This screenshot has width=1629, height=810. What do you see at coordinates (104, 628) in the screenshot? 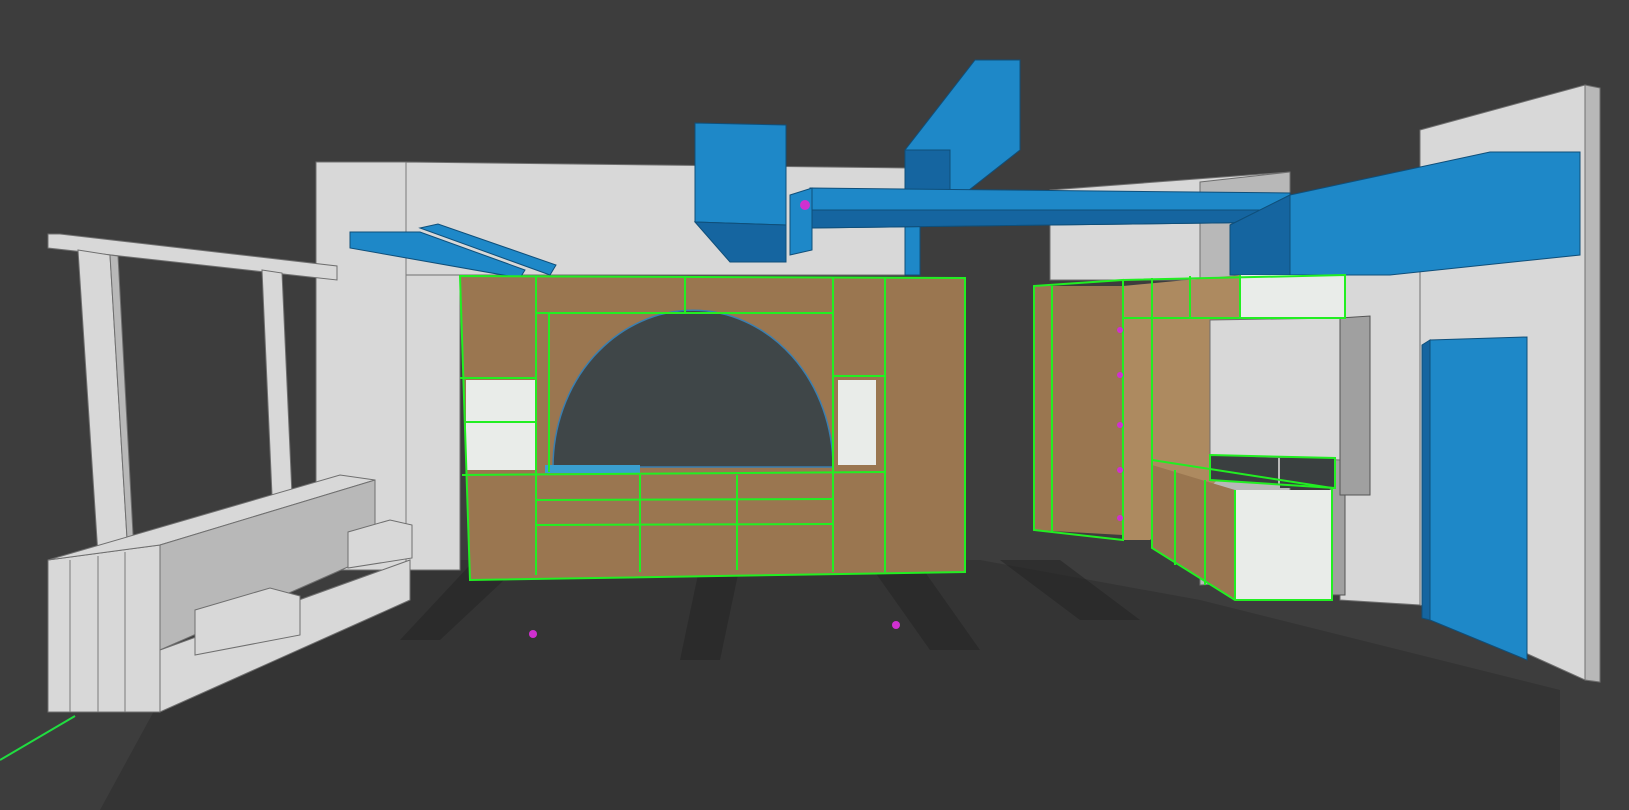
I see `bench-front` at bounding box center [104, 628].